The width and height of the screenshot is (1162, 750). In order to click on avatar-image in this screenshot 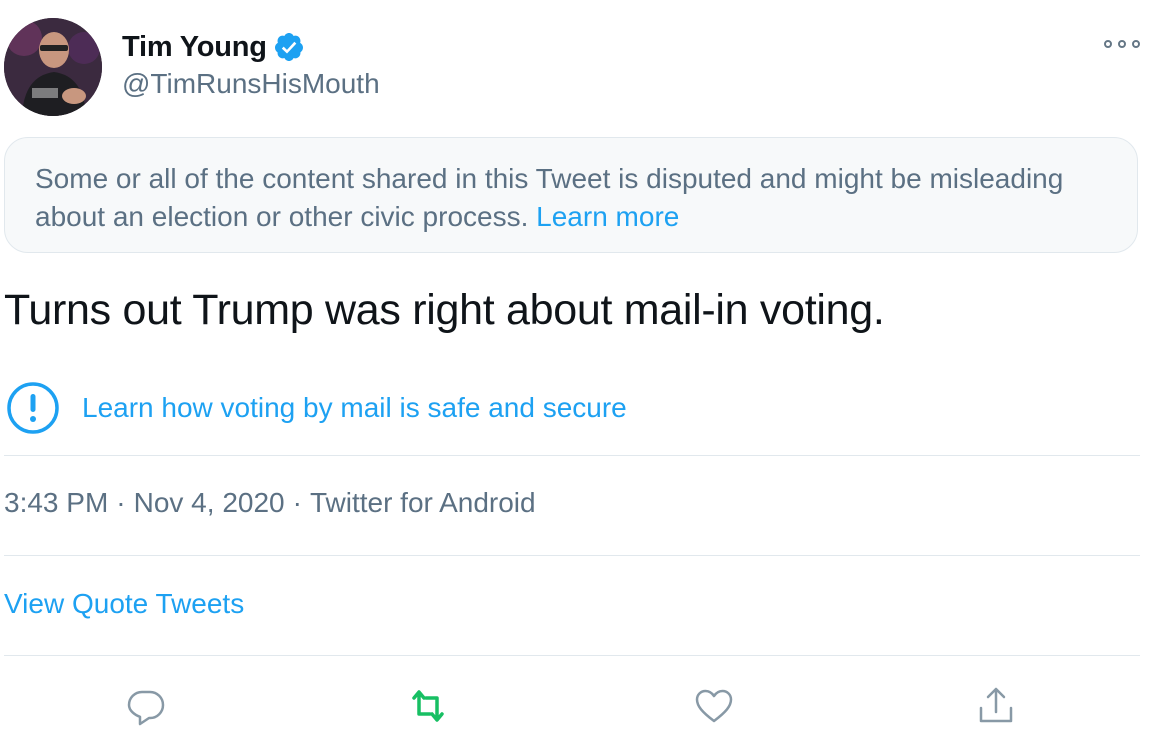, I will do `click(53, 67)`.